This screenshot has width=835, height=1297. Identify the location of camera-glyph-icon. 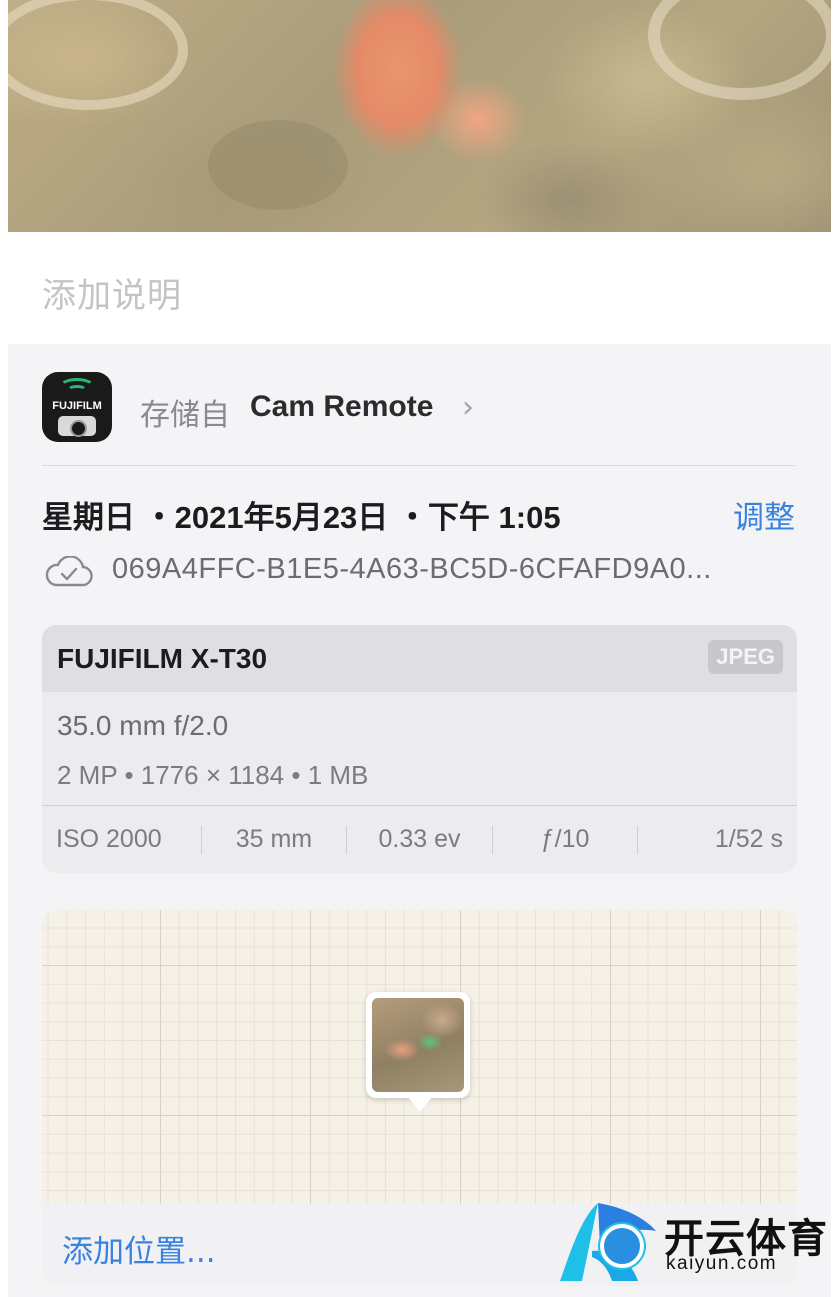
(77, 426).